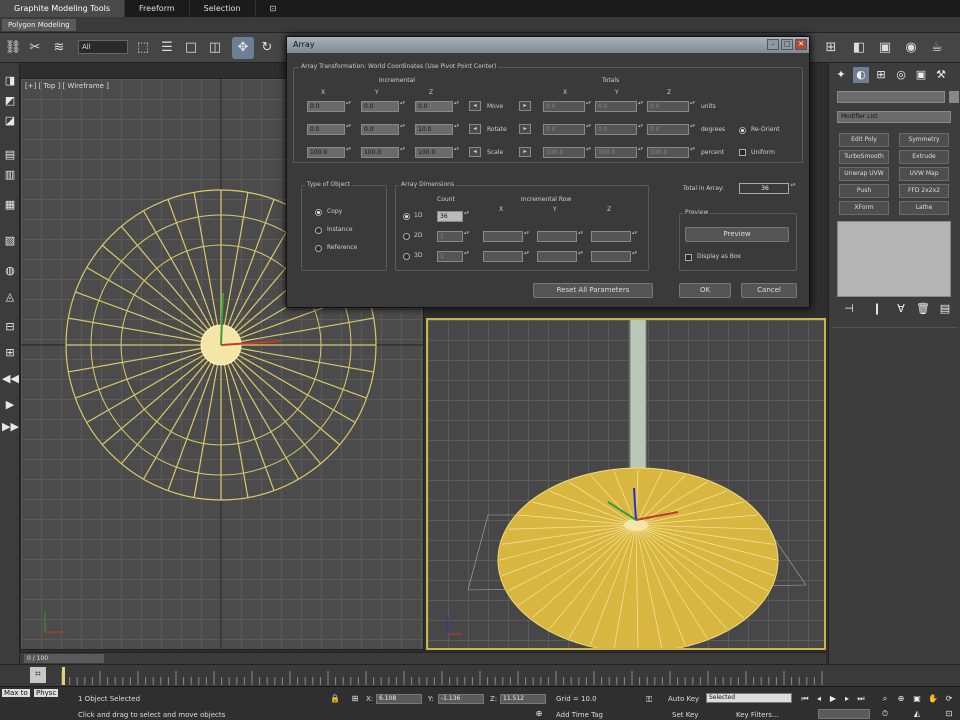 The height and width of the screenshot is (720, 960). I want to click on remove-modifier-icon: 🗑, so click(923, 309).